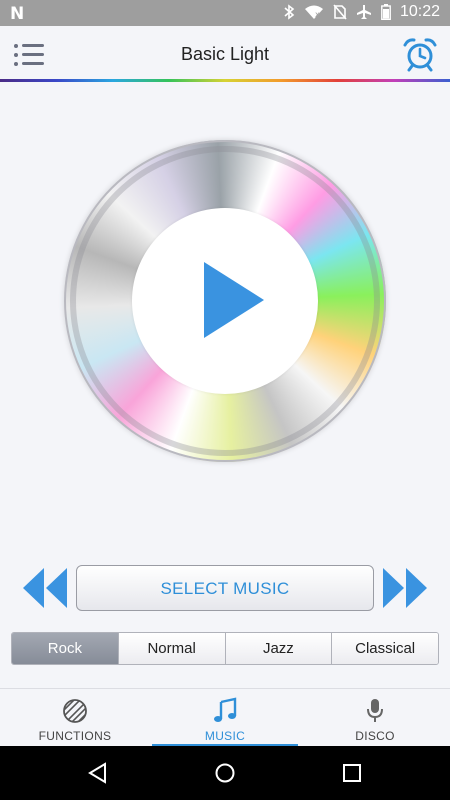 The width and height of the screenshot is (450, 800). What do you see at coordinates (225, 588) in the screenshot?
I see `select-music-button: SELECT MUSIC` at bounding box center [225, 588].